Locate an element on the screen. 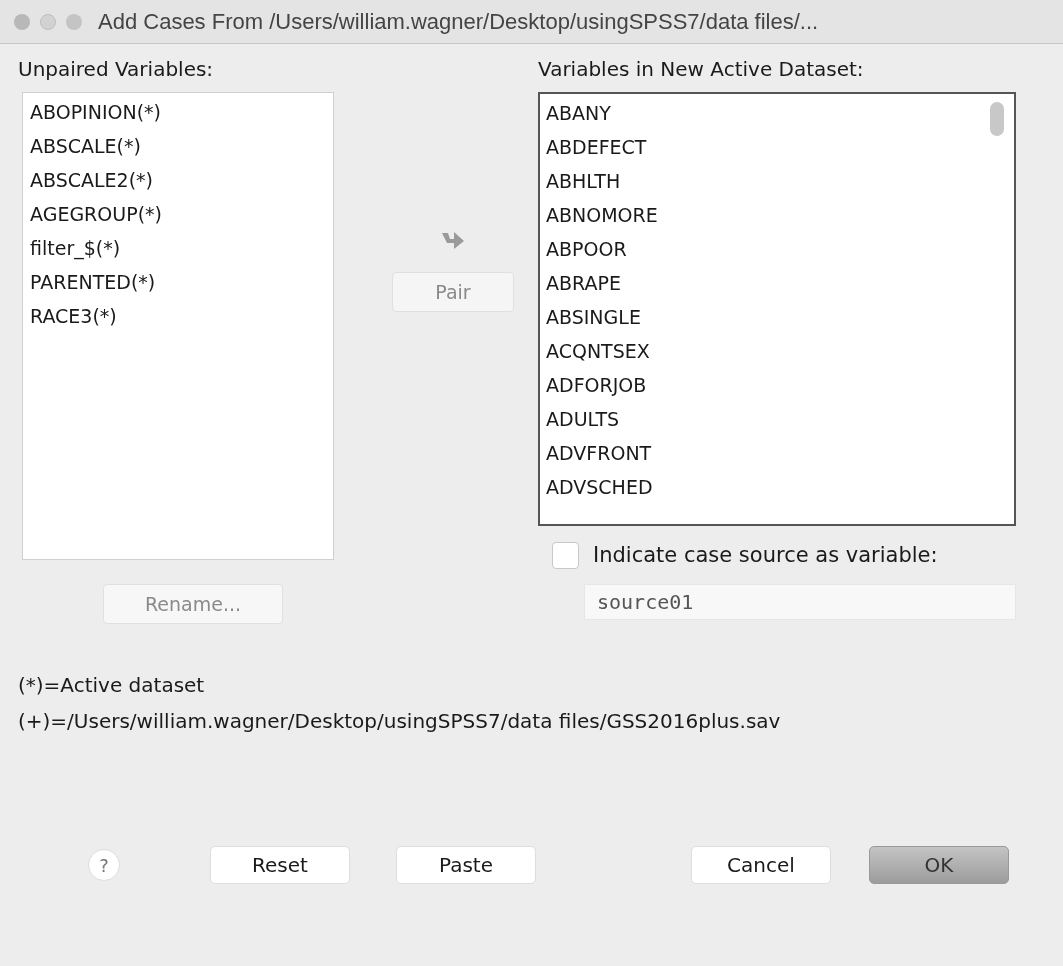 The width and height of the screenshot is (1063, 966). list-label: Unpaired Variables: is located at coordinates (116, 69).